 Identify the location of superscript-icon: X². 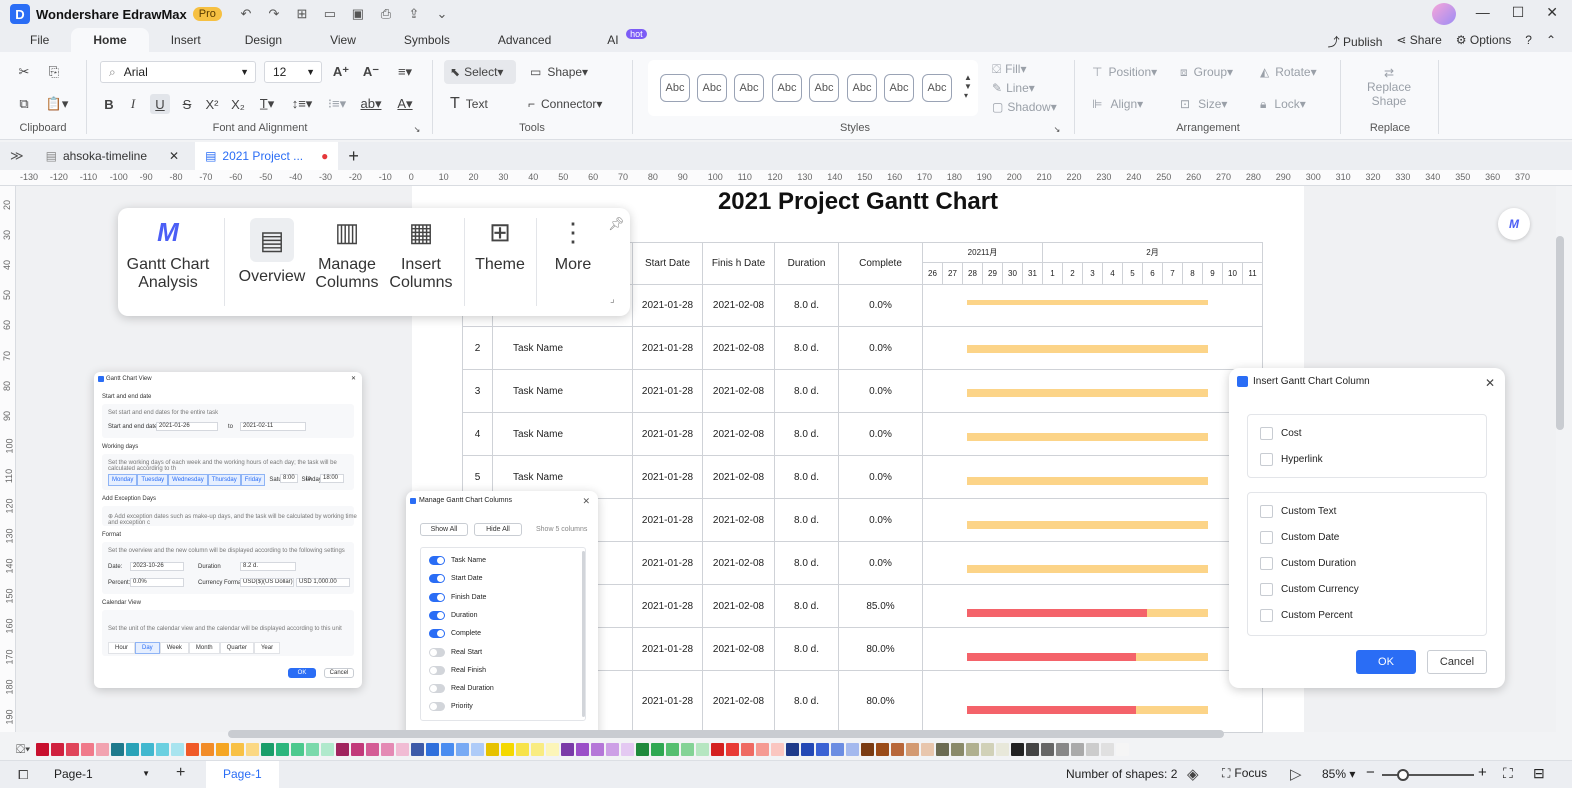
(212, 104).